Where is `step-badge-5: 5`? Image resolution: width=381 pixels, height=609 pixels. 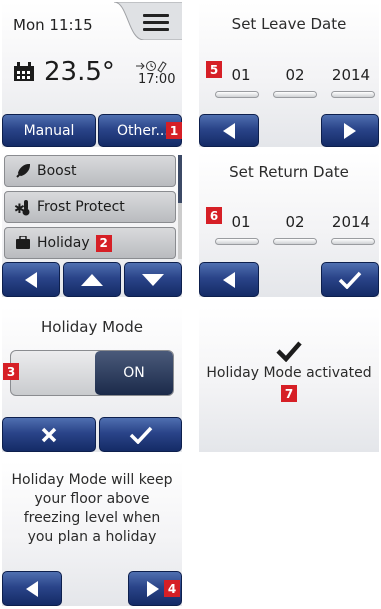 step-badge-5: 5 is located at coordinates (214, 69).